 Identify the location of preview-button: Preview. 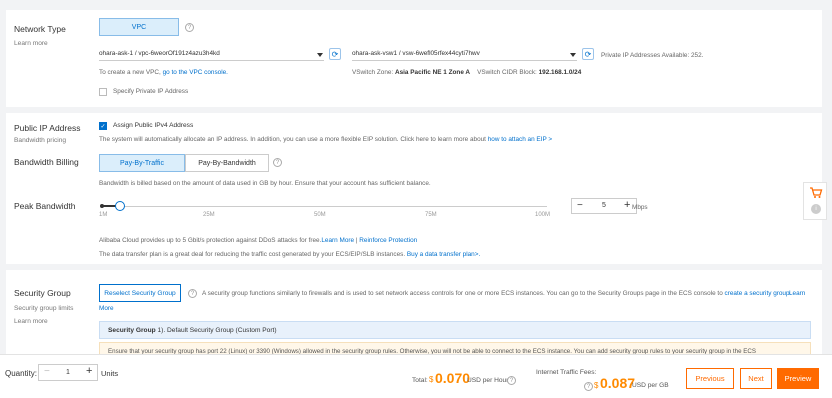
(798, 378).